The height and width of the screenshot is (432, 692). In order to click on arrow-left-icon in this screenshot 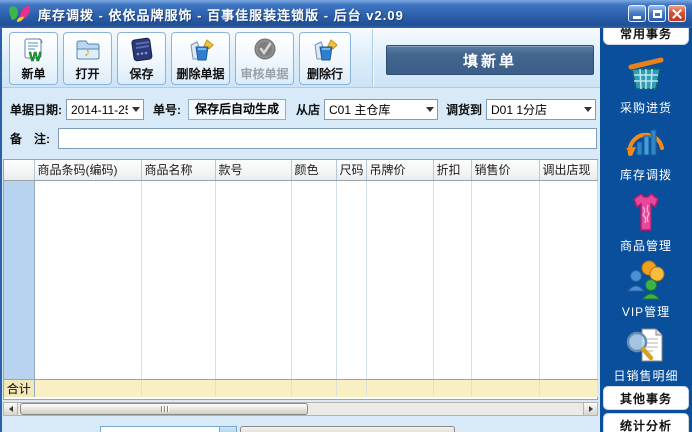, I will do `click(10, 409)`.